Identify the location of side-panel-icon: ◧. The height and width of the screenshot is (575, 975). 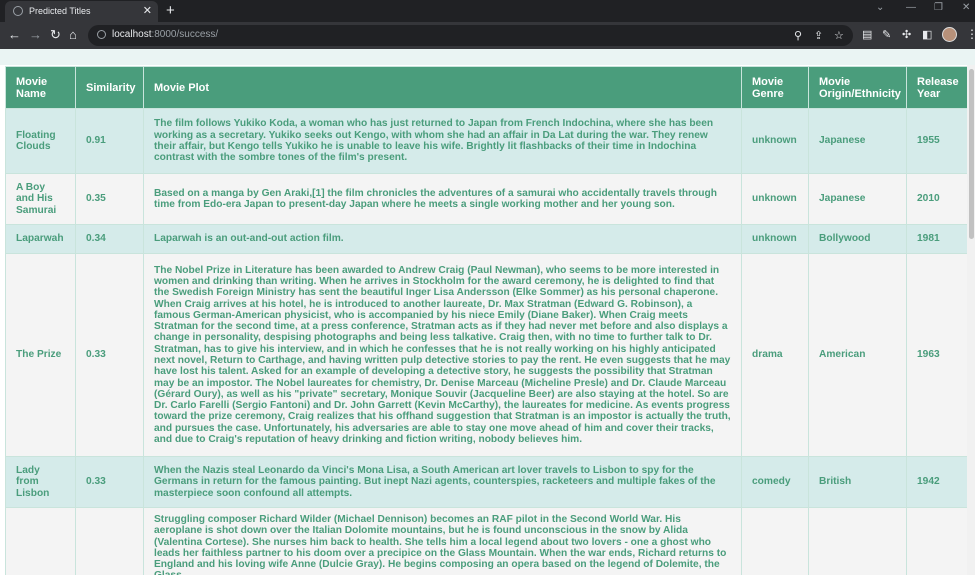
(927, 34).